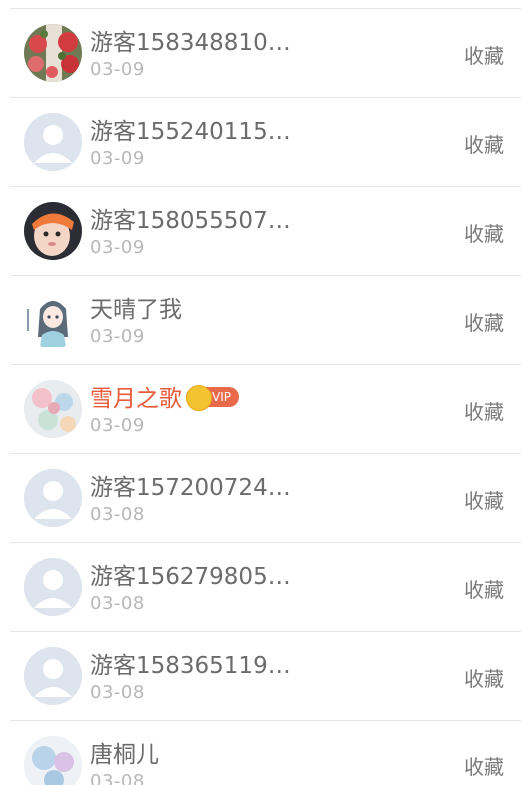  I want to click on anime-girl-icon, so click(53, 320).